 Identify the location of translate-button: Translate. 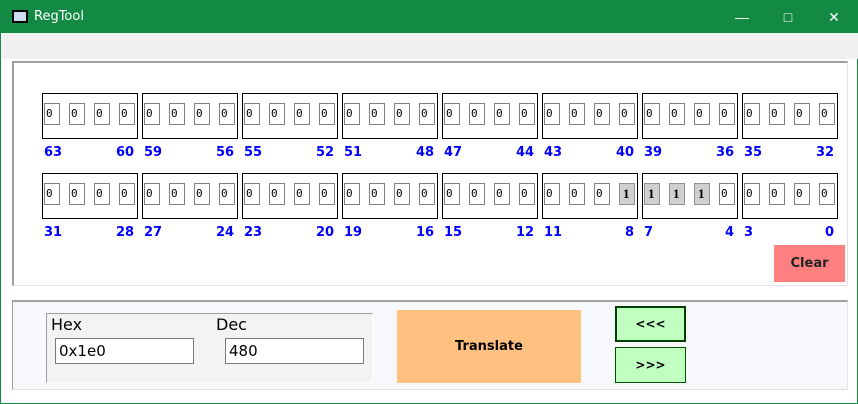
(489, 346).